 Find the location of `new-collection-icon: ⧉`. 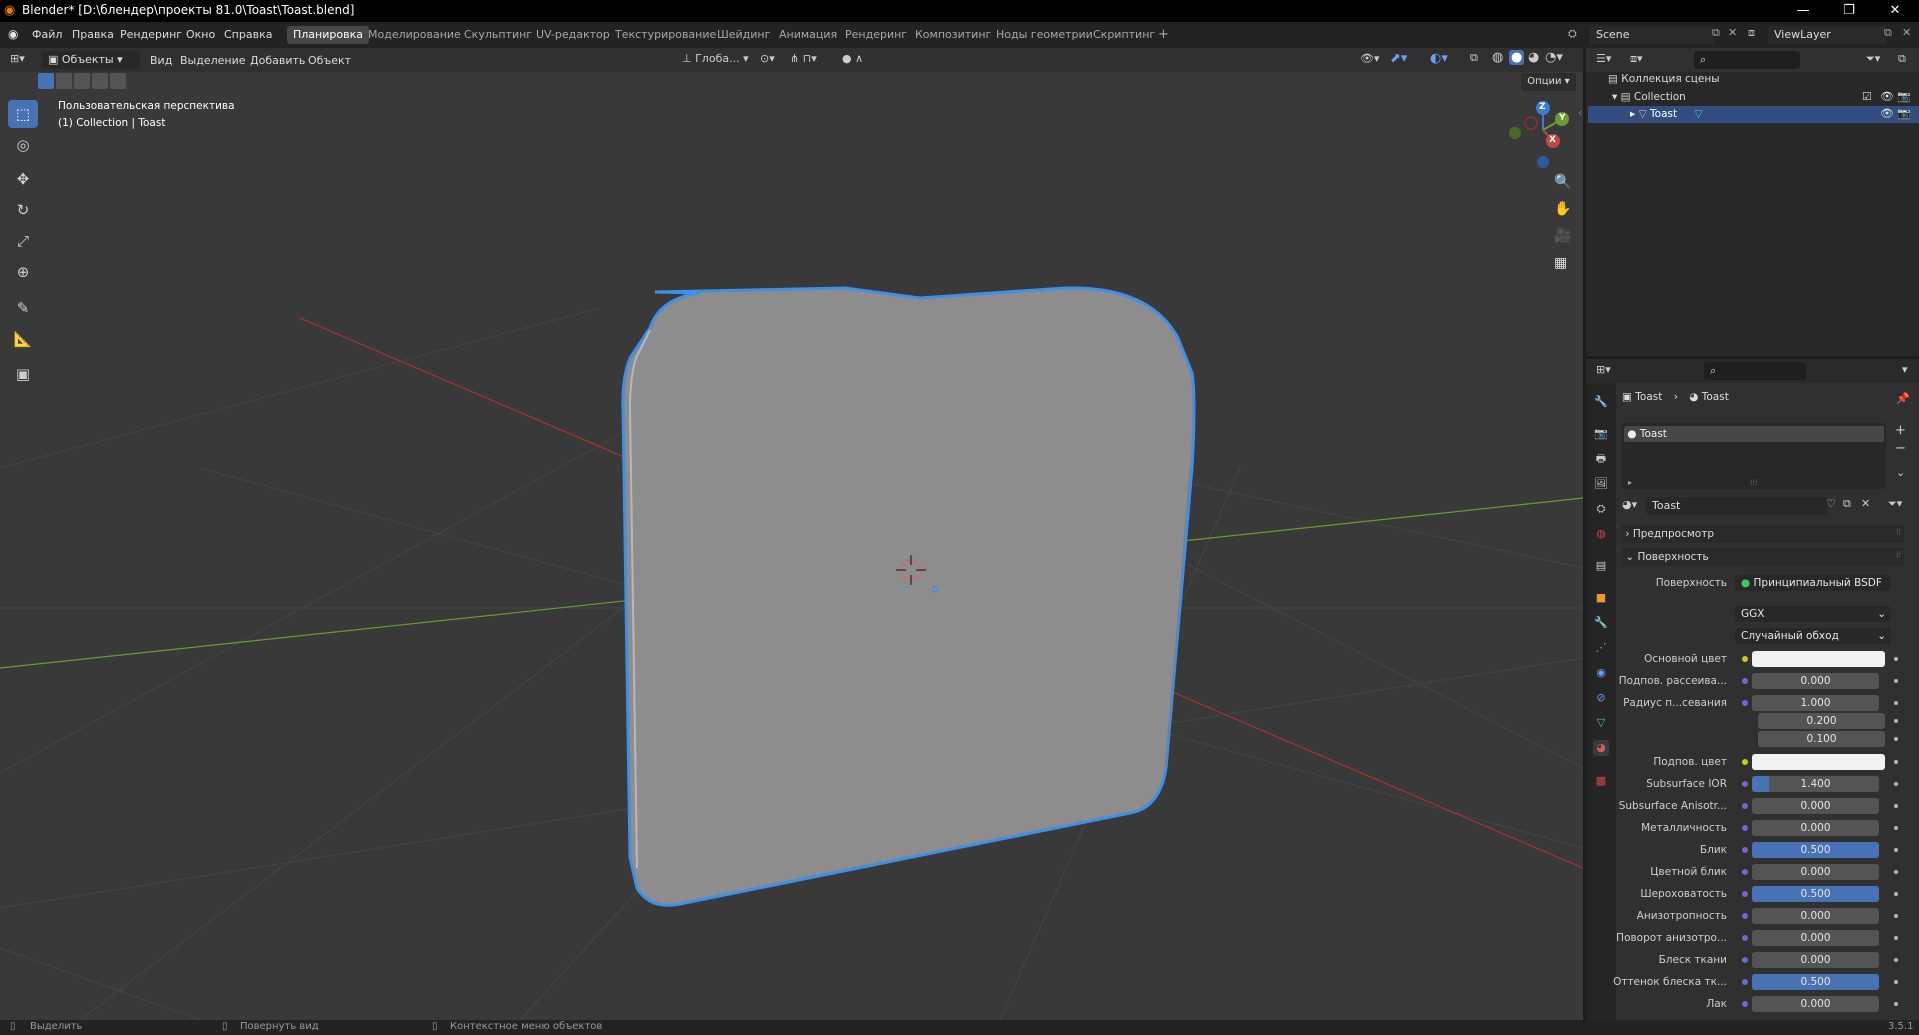

new-collection-icon: ⧉ is located at coordinates (1902, 59).